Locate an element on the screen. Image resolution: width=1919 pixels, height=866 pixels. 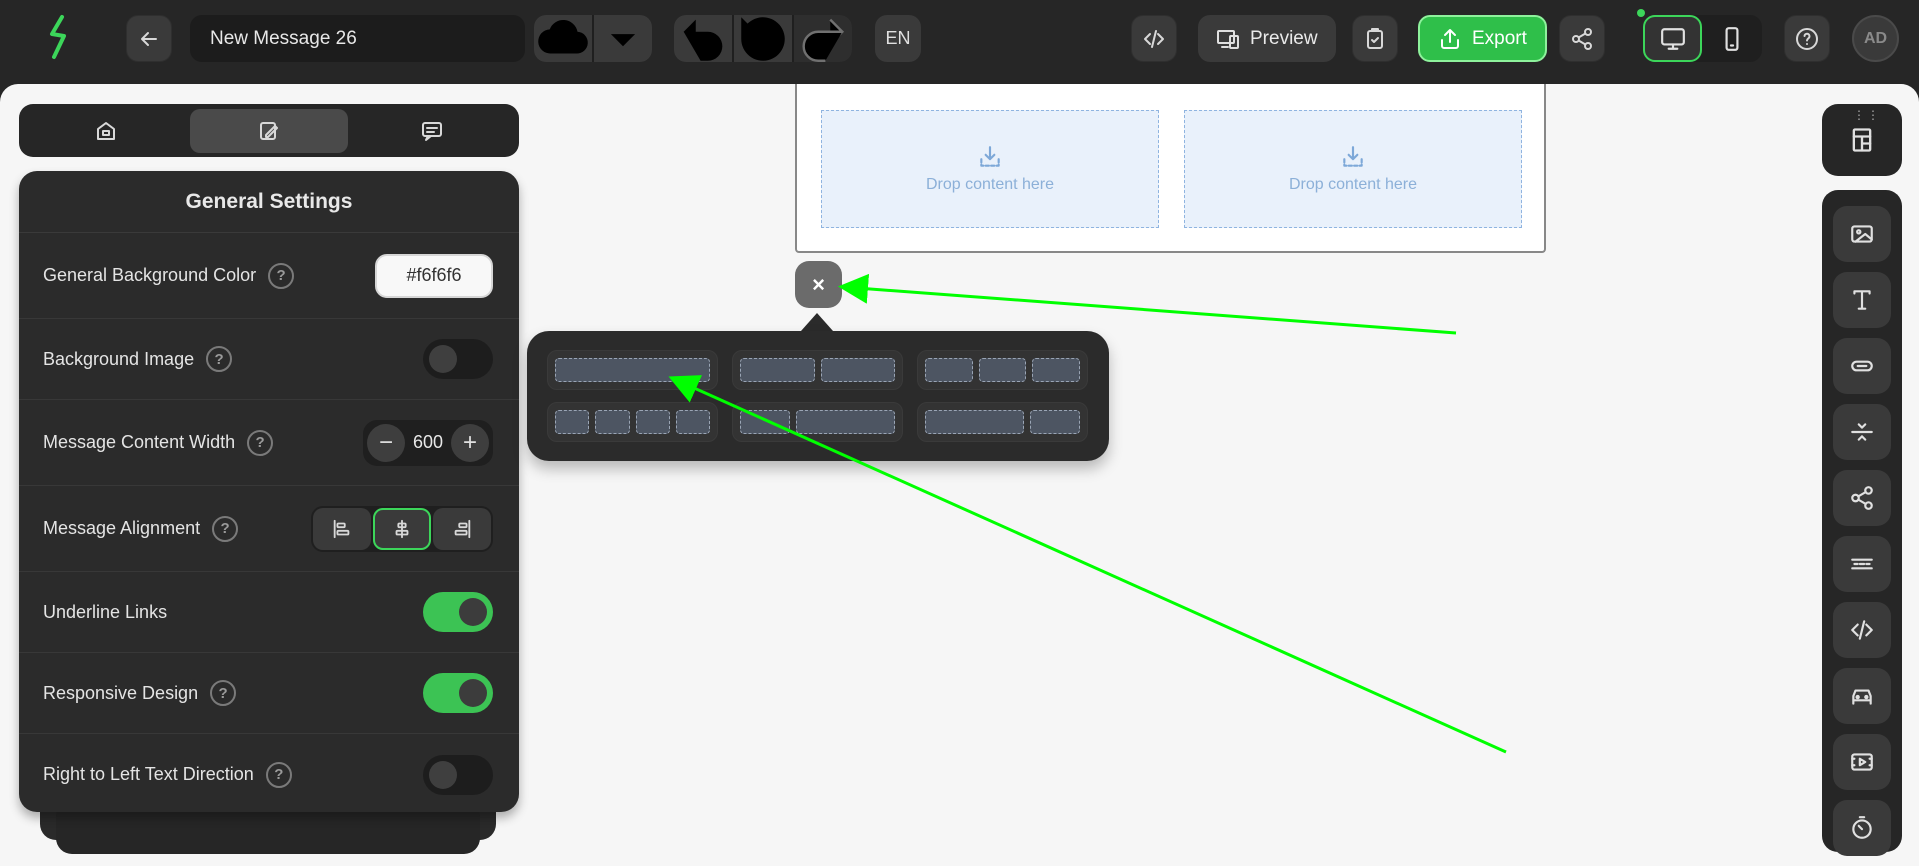
undo-button is located at coordinates (703, 38).